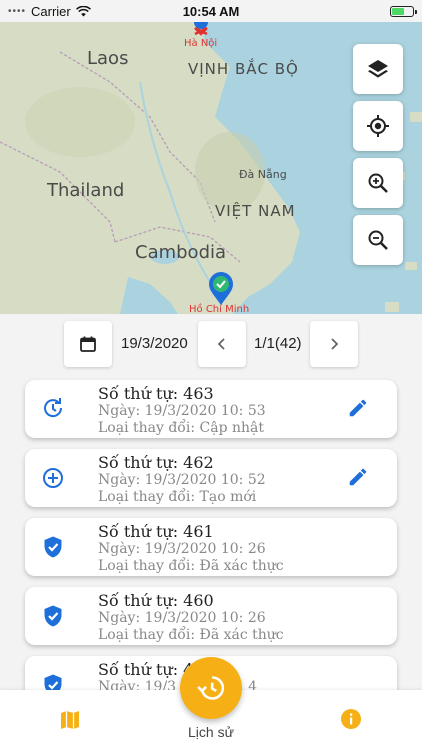 The image size is (422, 750). I want to click on map-label-cambodia: Cambodia, so click(181, 252).